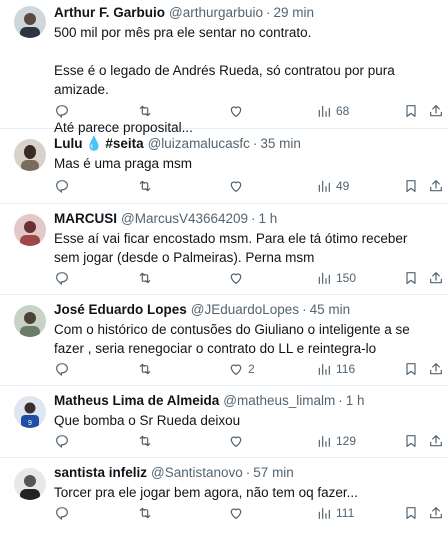 This screenshot has height=534, width=448. I want to click on author-handle: @Santistanovo, so click(197, 473).